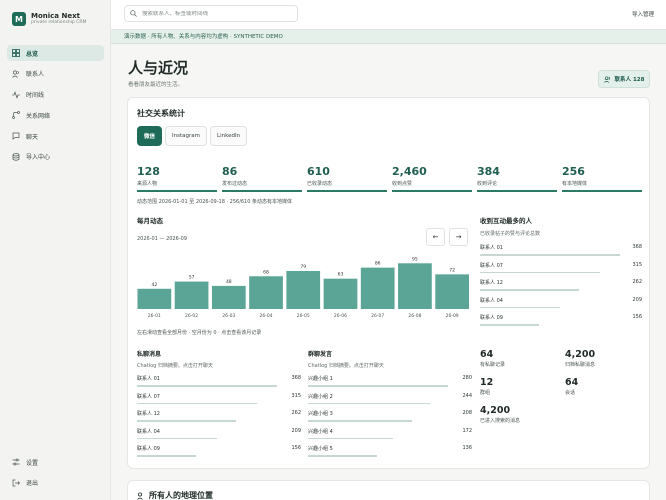 Image resolution: width=666 pixels, height=500 pixels. I want to click on x-tick-label: 26-08, so click(414, 316).